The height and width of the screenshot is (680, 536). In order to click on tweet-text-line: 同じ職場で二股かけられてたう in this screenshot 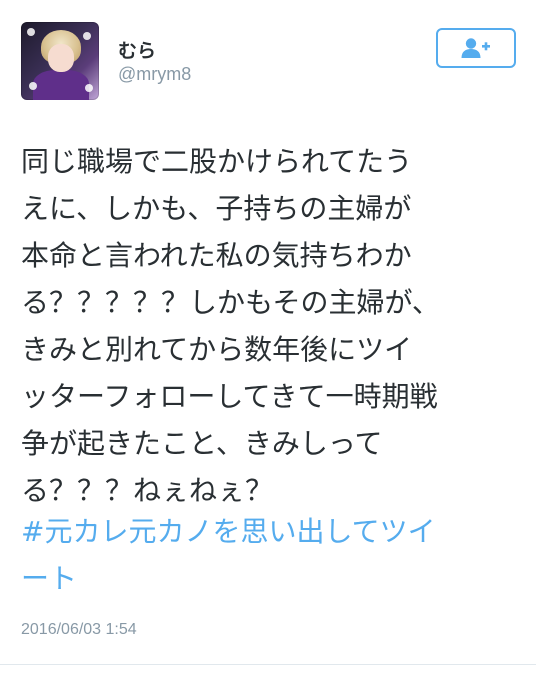, I will do `click(217, 161)`.